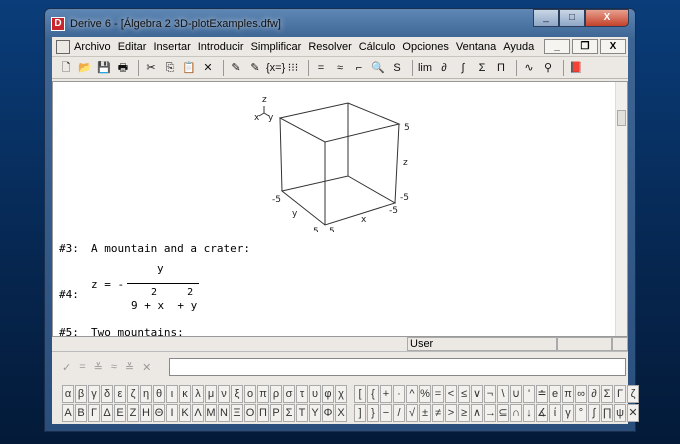 Image resolution: width=680 pixels, height=444 pixels. Describe the element at coordinates (159, 413) in the screenshot. I see `symbol-button: Θ` at that location.